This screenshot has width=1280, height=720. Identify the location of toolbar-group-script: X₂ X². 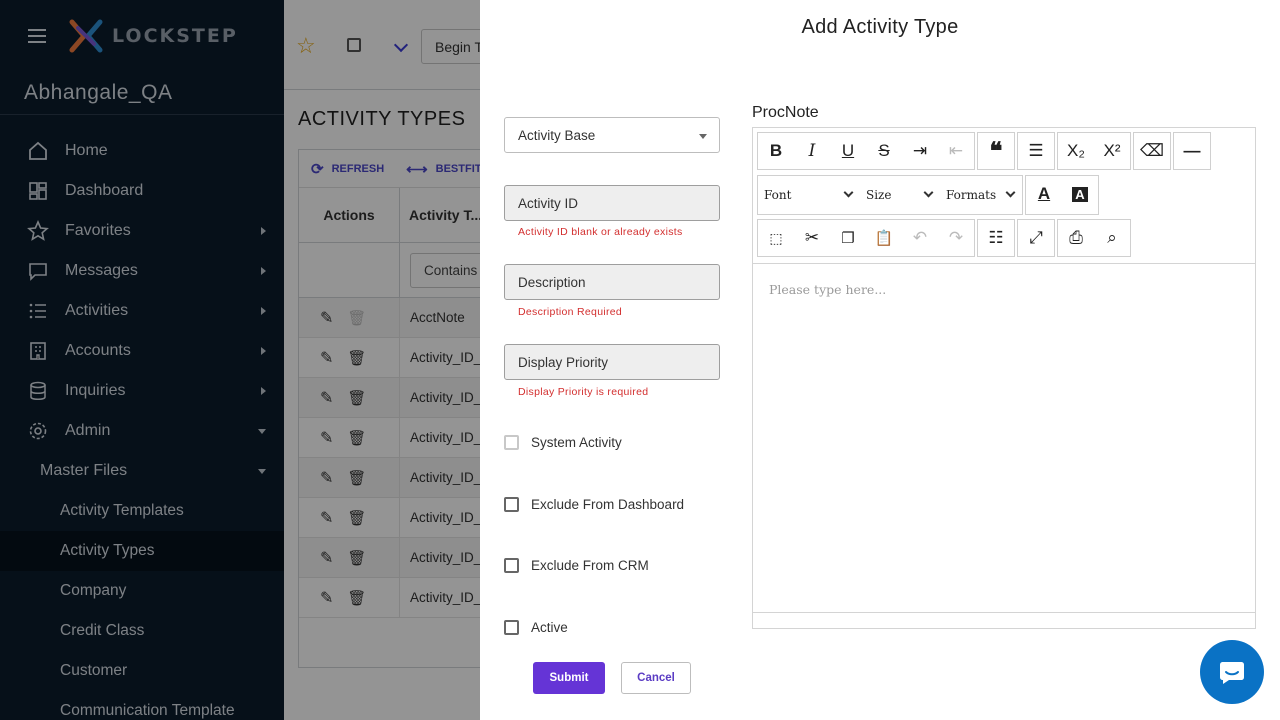
(1094, 151).